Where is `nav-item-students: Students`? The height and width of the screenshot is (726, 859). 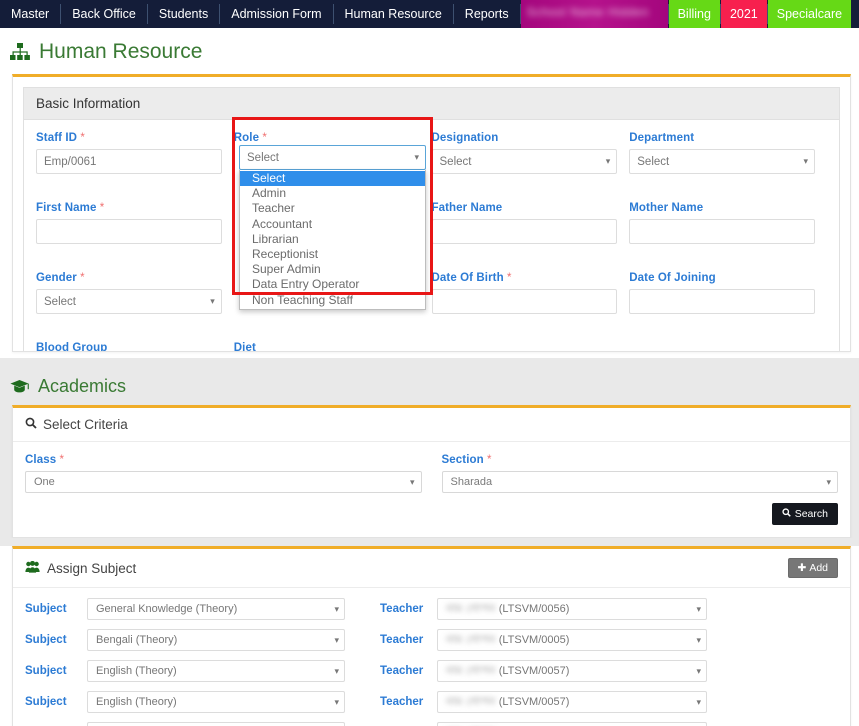
nav-item-students: Students is located at coordinates (183, 14).